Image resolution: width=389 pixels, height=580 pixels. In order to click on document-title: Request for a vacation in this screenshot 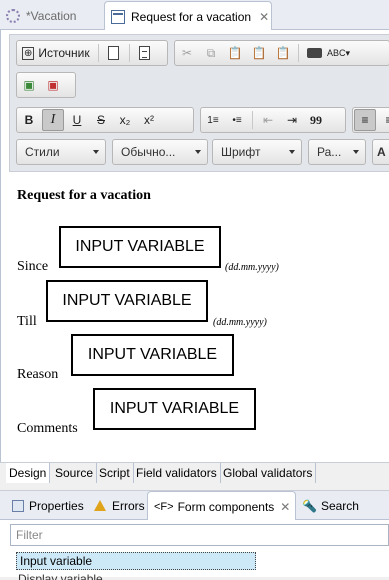, I will do `click(84, 195)`.